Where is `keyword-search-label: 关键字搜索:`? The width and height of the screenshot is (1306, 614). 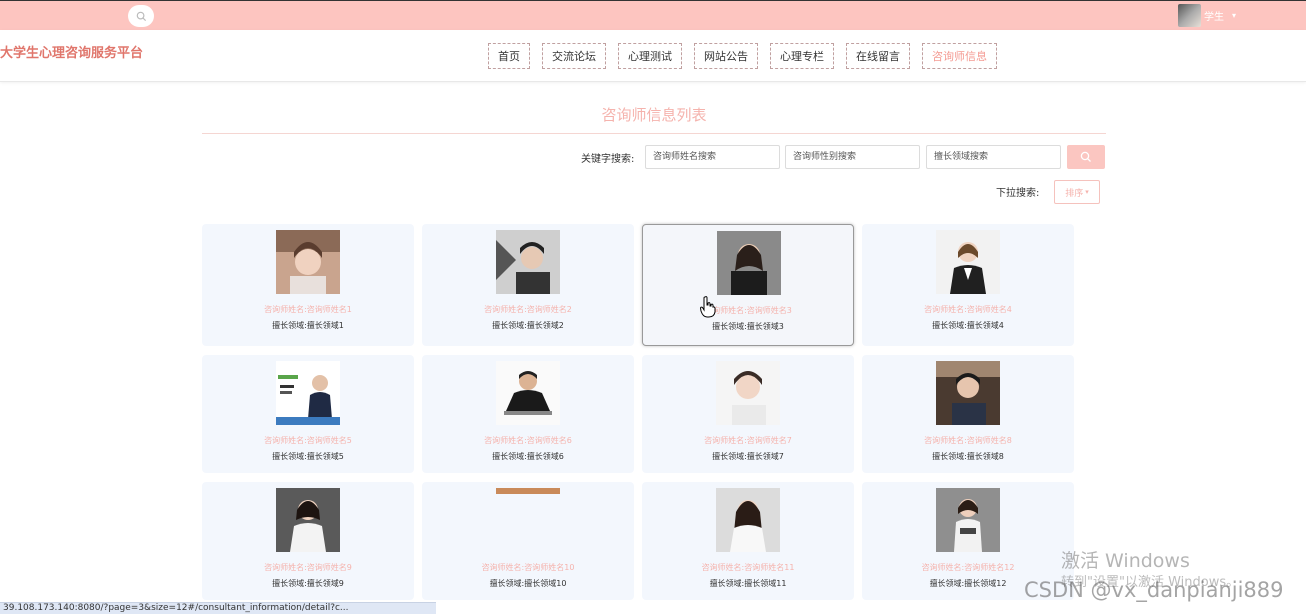
keyword-search-label: 关键字搜索: is located at coordinates (608, 159).